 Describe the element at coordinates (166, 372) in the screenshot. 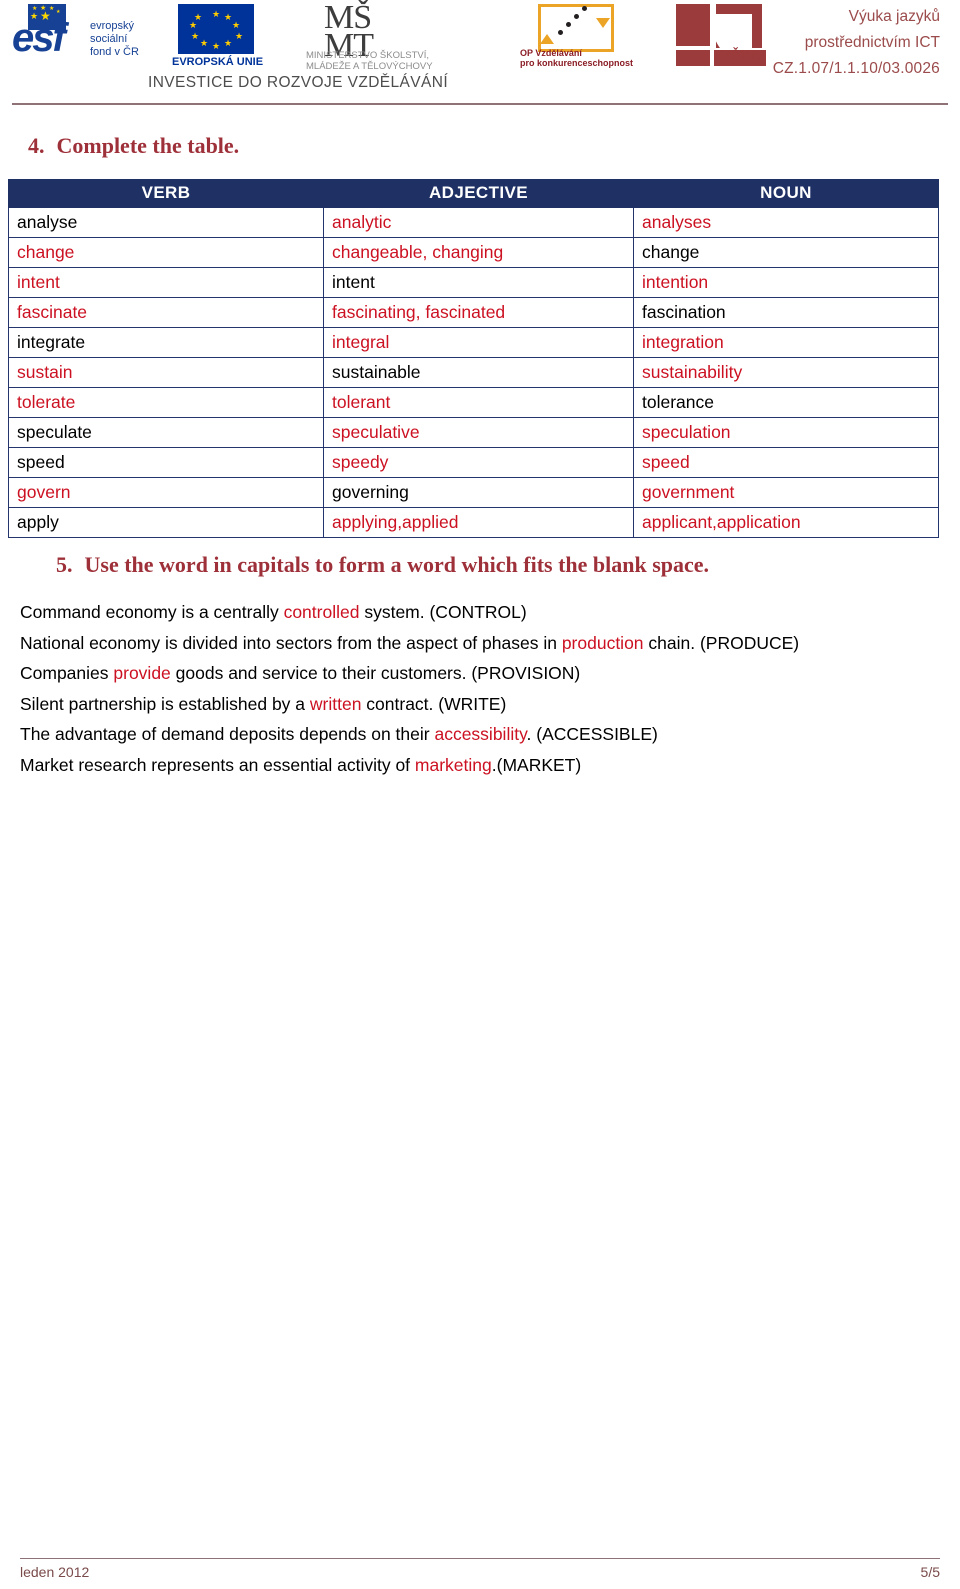

I see `cell-verb: sustain` at that location.